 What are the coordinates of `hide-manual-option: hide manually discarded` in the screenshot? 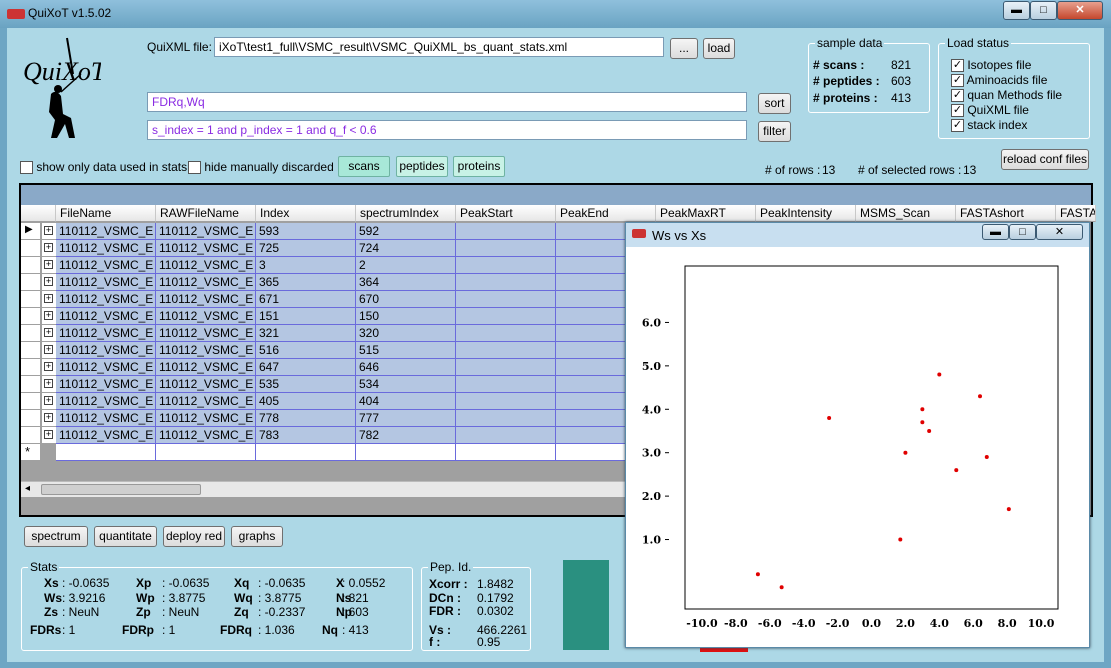 It's located at (261, 167).